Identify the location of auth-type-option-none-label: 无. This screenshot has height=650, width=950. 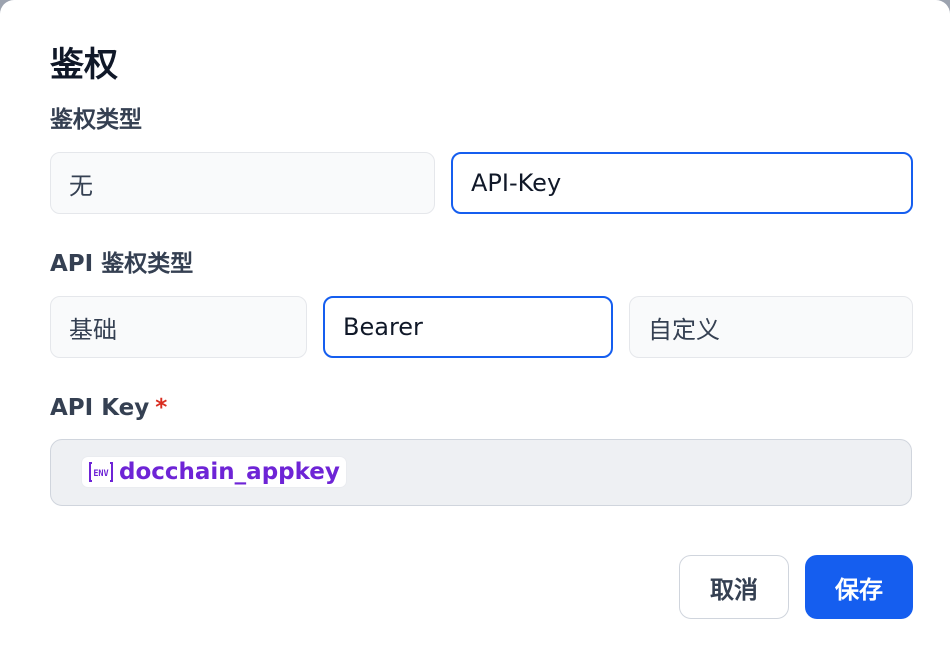
(81, 185).